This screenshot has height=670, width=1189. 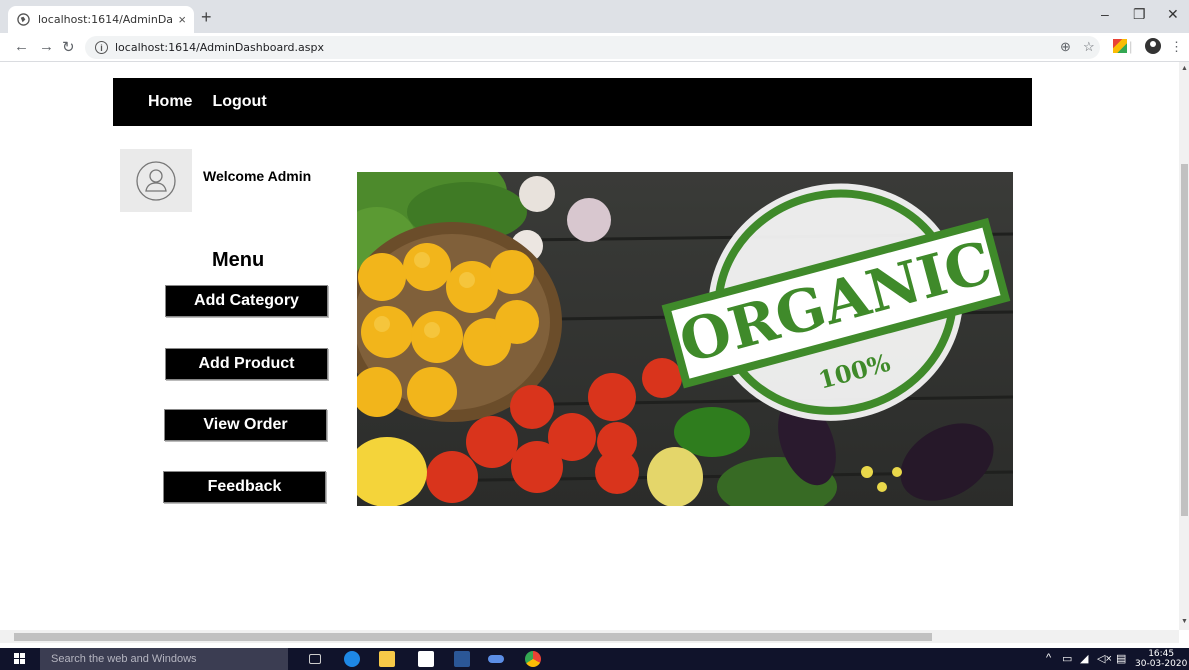 What do you see at coordinates (1173, 14) in the screenshot?
I see `window-close-icon: ✕` at bounding box center [1173, 14].